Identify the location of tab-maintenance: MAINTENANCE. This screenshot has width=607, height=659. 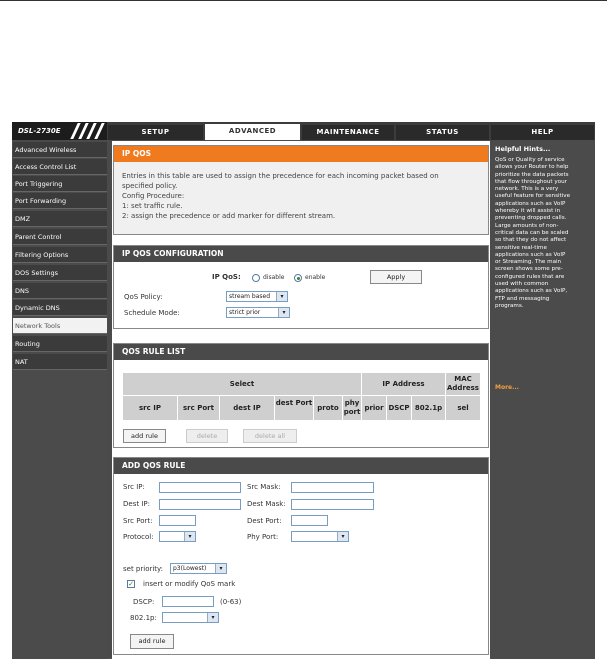
(348, 132).